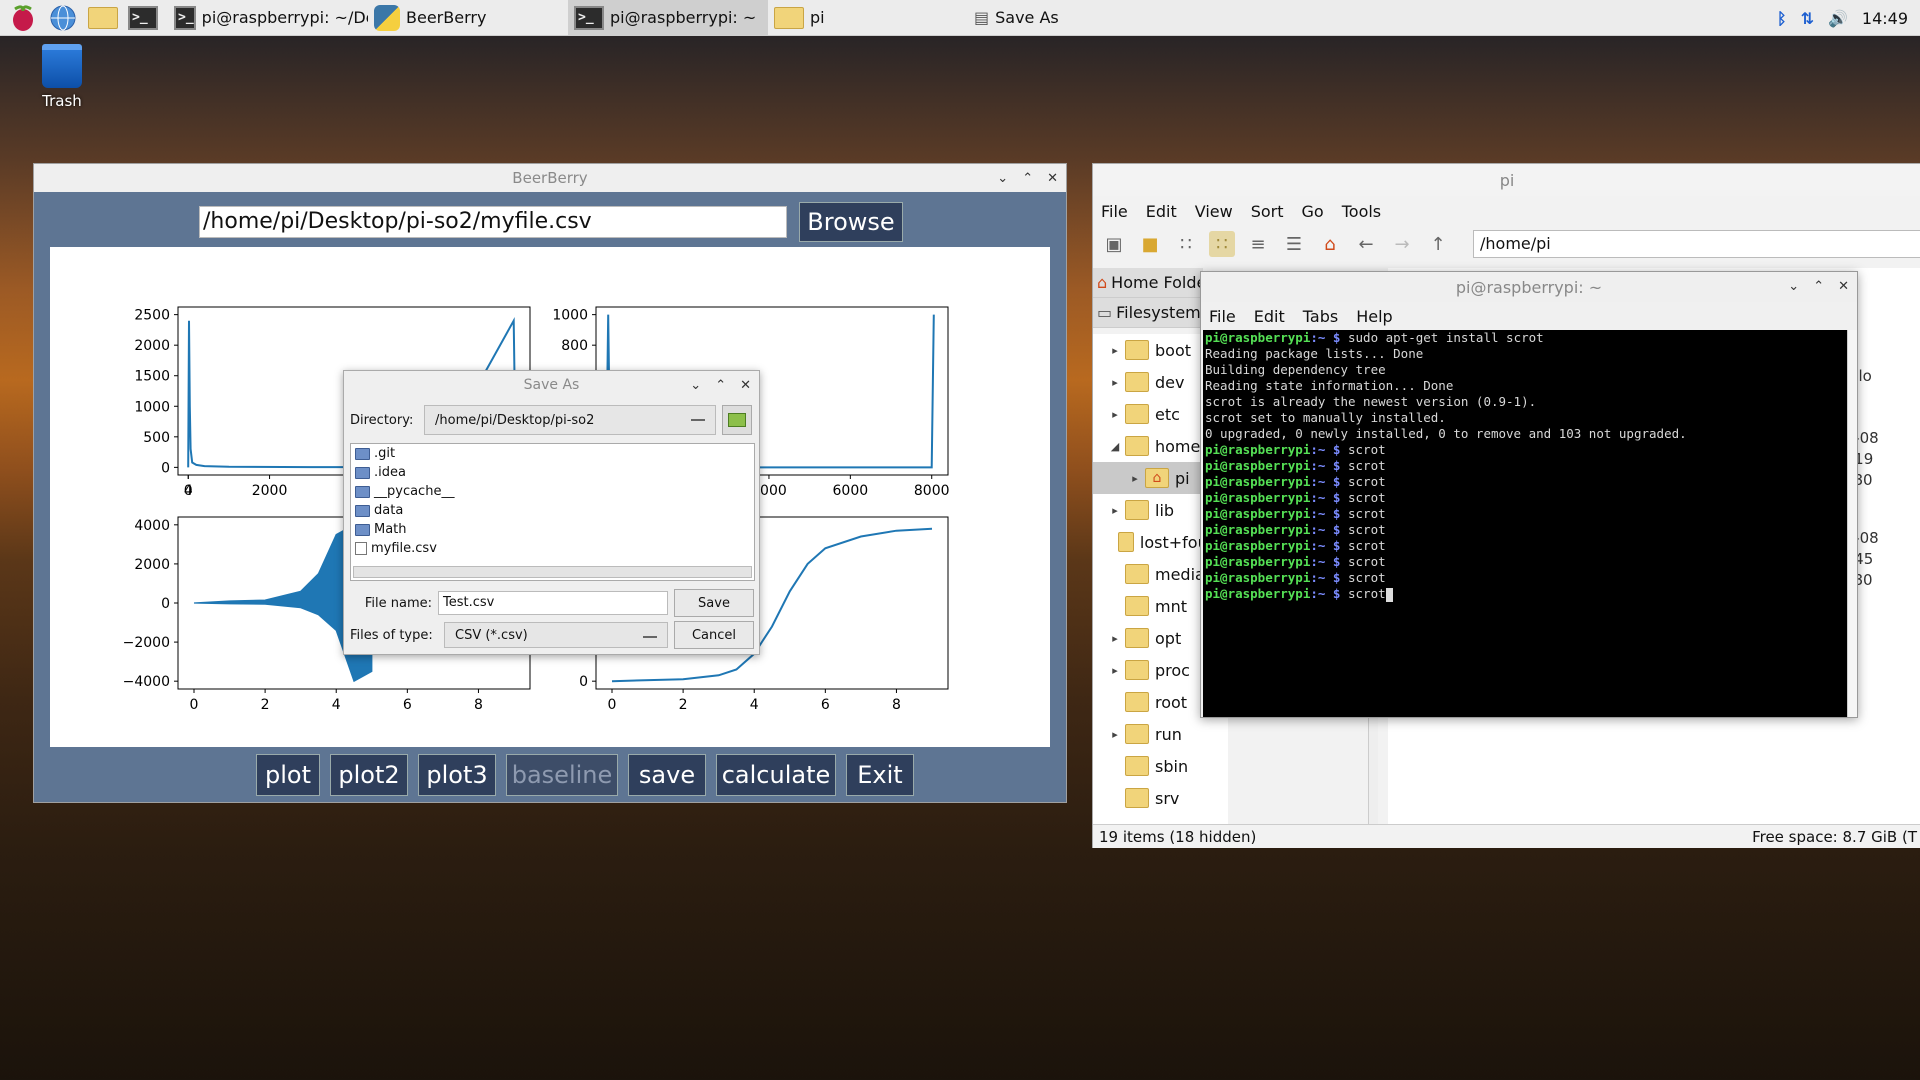 The image size is (1920, 1080). Describe the element at coordinates (515, 420) in the screenshot. I see `directory-value: /home/pi/Desktop/pi-so2` at that location.